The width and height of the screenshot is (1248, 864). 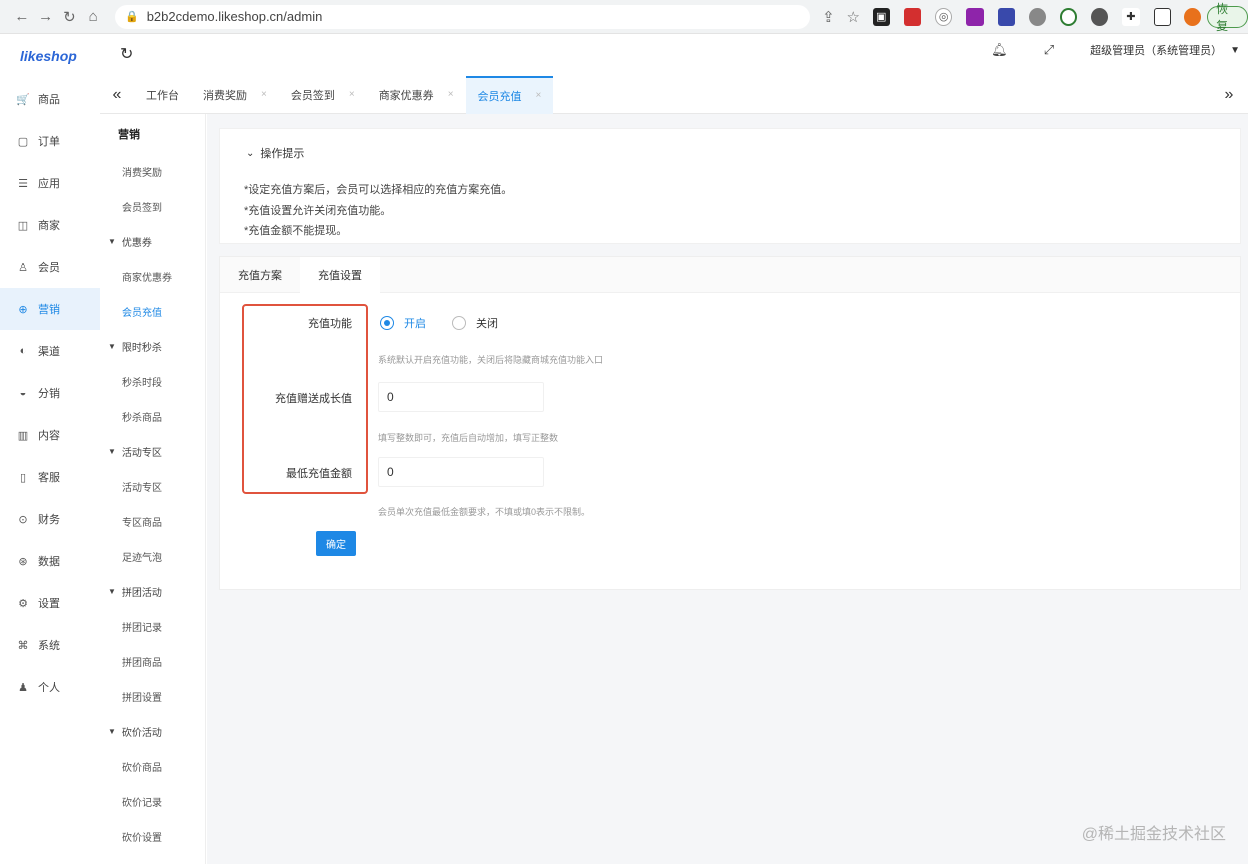 What do you see at coordinates (1229, 95) in the screenshot?
I see `tabs-scroll-right-icon: »` at bounding box center [1229, 95].